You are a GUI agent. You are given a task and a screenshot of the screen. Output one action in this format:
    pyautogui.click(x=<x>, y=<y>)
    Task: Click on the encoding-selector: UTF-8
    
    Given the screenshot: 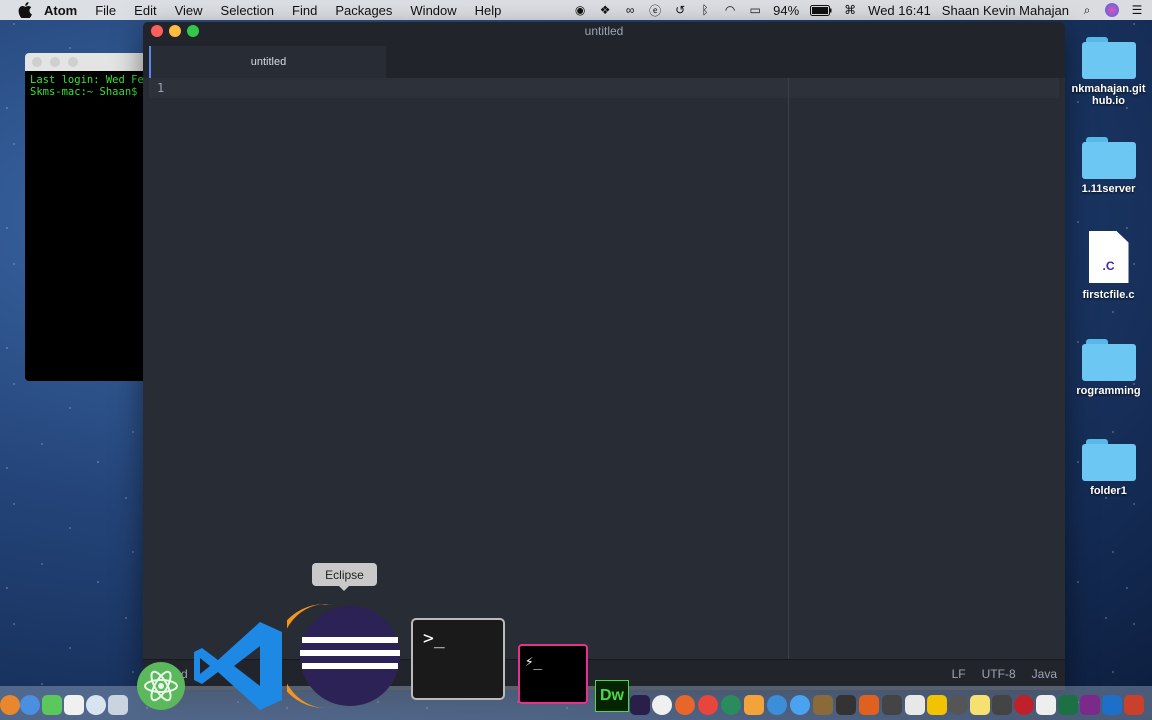 What is the action you would take?
    pyautogui.click(x=999, y=674)
    